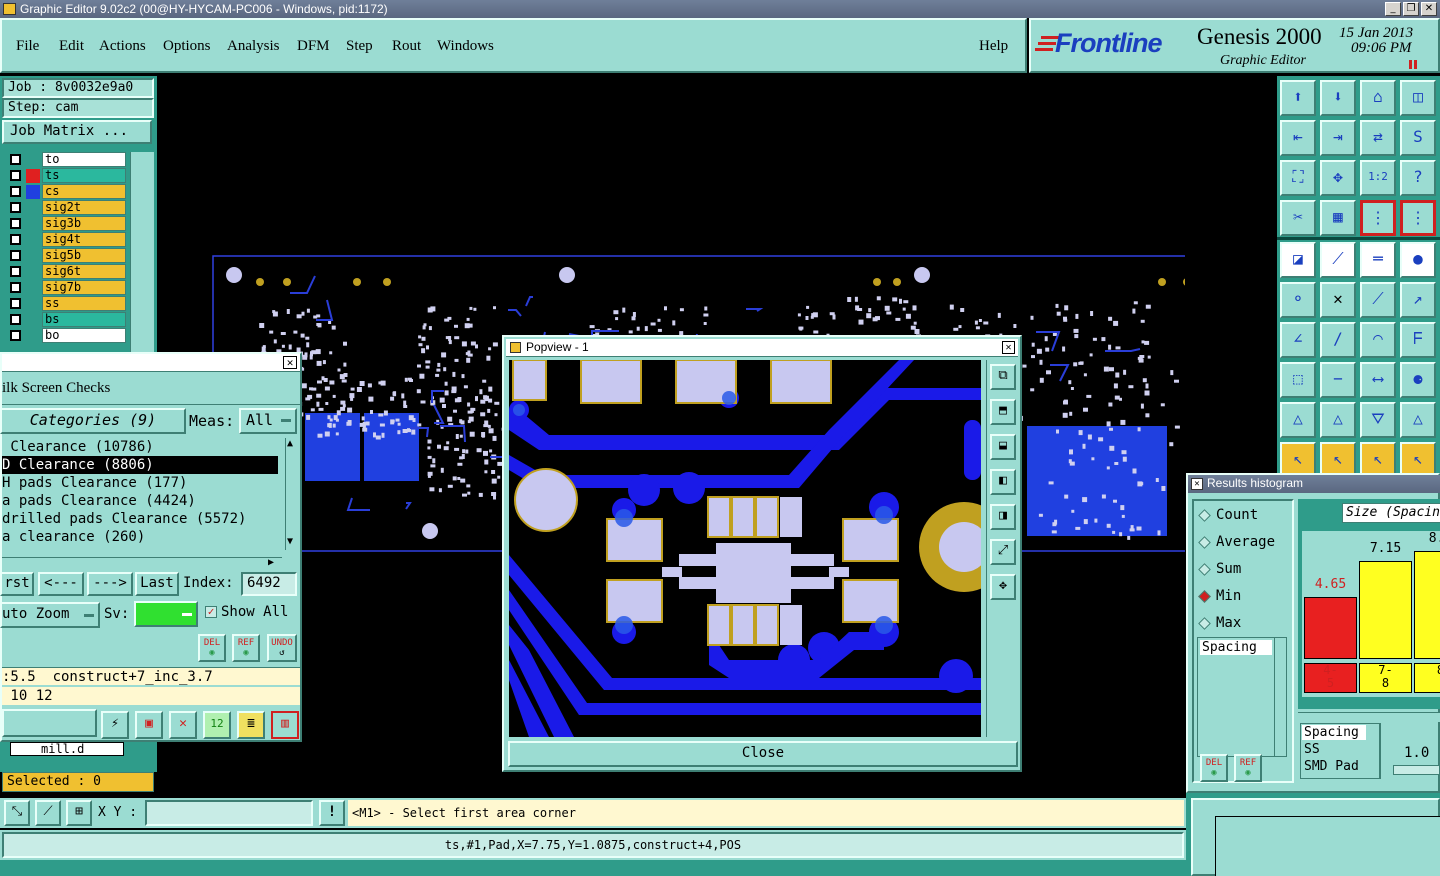 The height and width of the screenshot is (876, 1440). Describe the element at coordinates (1298, 178) in the screenshot. I see `fit-tool-icon: ⛶` at that location.